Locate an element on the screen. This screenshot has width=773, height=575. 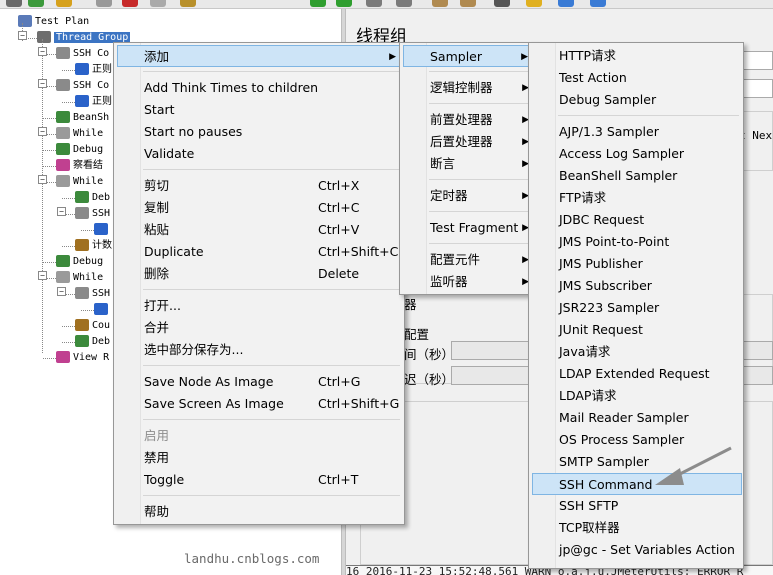
help-icon is located at coordinates (598, 3).